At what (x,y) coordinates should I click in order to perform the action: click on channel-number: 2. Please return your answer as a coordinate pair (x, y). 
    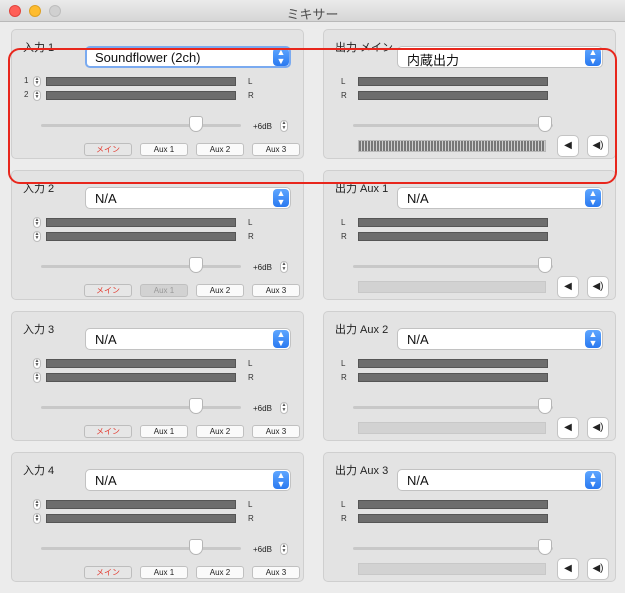
    Looking at the image, I should click on (26, 94).